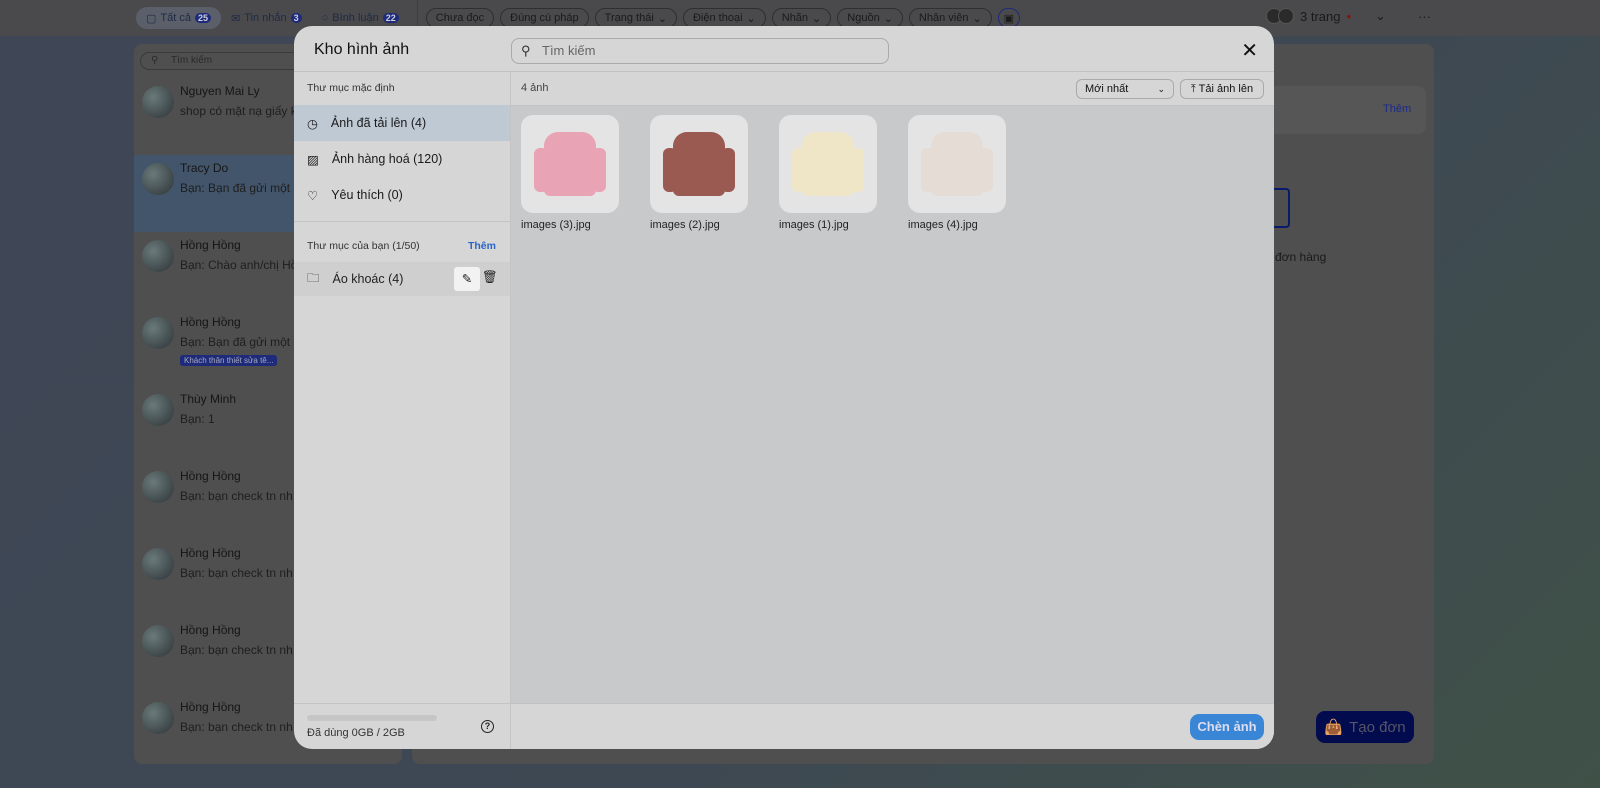  I want to click on image-item: images (2).jpg, so click(699, 173).